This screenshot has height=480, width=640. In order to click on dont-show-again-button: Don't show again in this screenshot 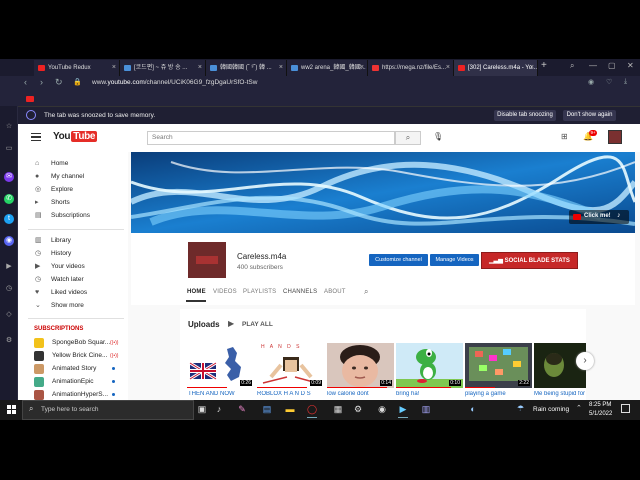, I will do `click(589, 115)`.